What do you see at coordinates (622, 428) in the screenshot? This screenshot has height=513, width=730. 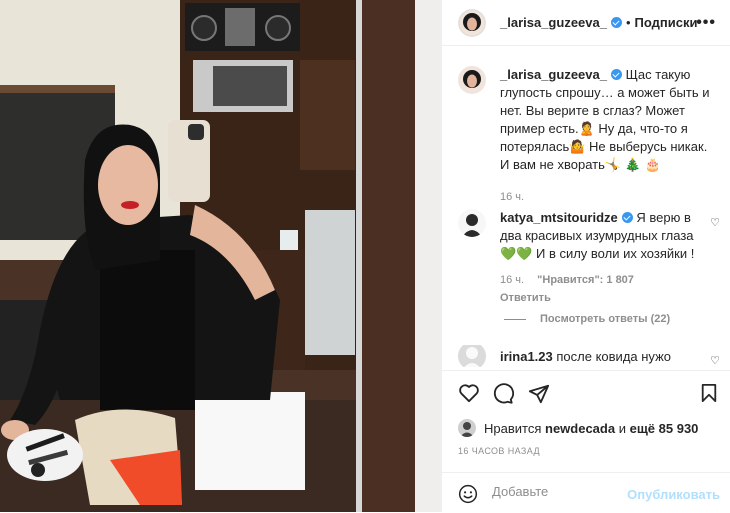 I see `likes-connector: и` at bounding box center [622, 428].